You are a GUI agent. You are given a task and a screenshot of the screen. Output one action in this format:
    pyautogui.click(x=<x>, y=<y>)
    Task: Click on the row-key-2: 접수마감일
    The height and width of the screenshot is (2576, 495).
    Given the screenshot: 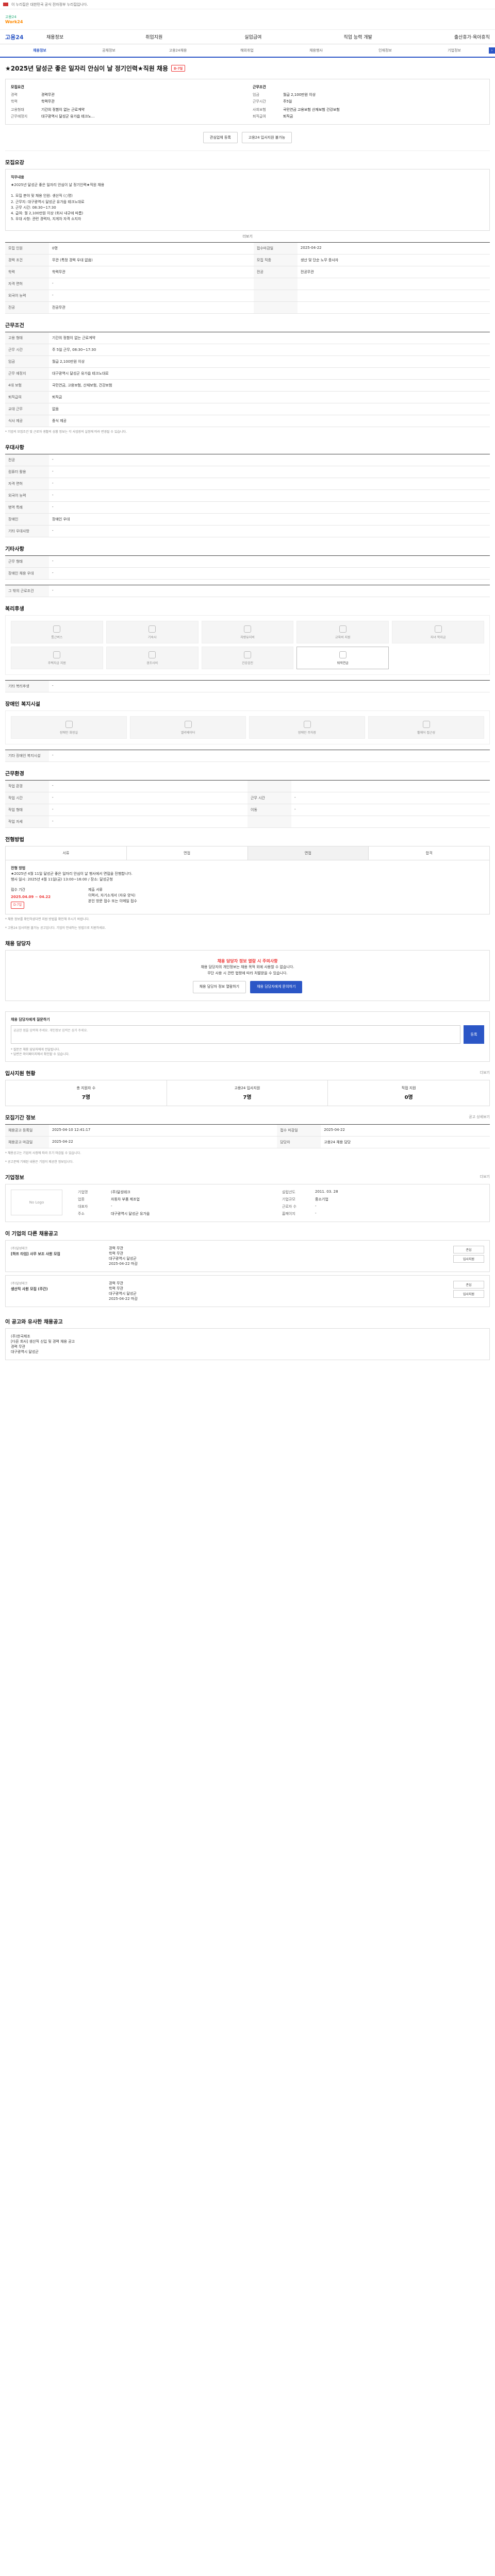 What is the action you would take?
    pyautogui.click(x=276, y=249)
    